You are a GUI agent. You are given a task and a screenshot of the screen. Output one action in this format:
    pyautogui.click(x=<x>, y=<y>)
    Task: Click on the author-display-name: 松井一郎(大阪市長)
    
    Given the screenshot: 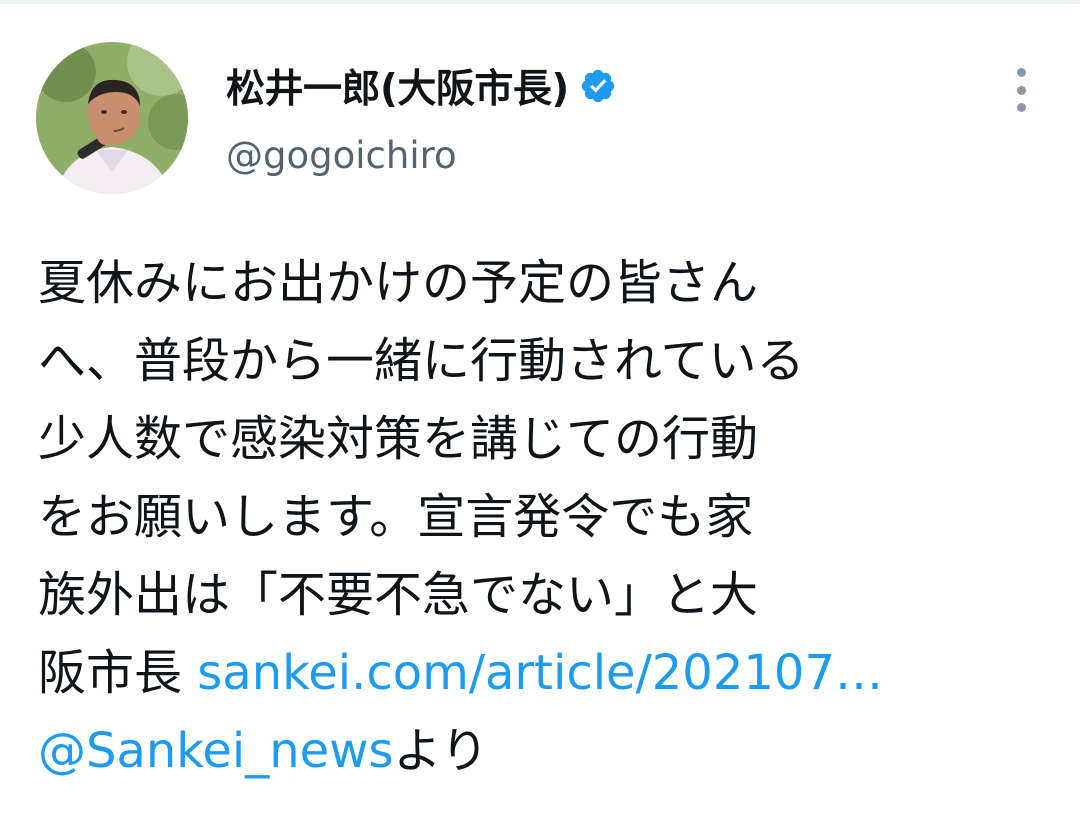 What is the action you would take?
    pyautogui.click(x=397, y=86)
    